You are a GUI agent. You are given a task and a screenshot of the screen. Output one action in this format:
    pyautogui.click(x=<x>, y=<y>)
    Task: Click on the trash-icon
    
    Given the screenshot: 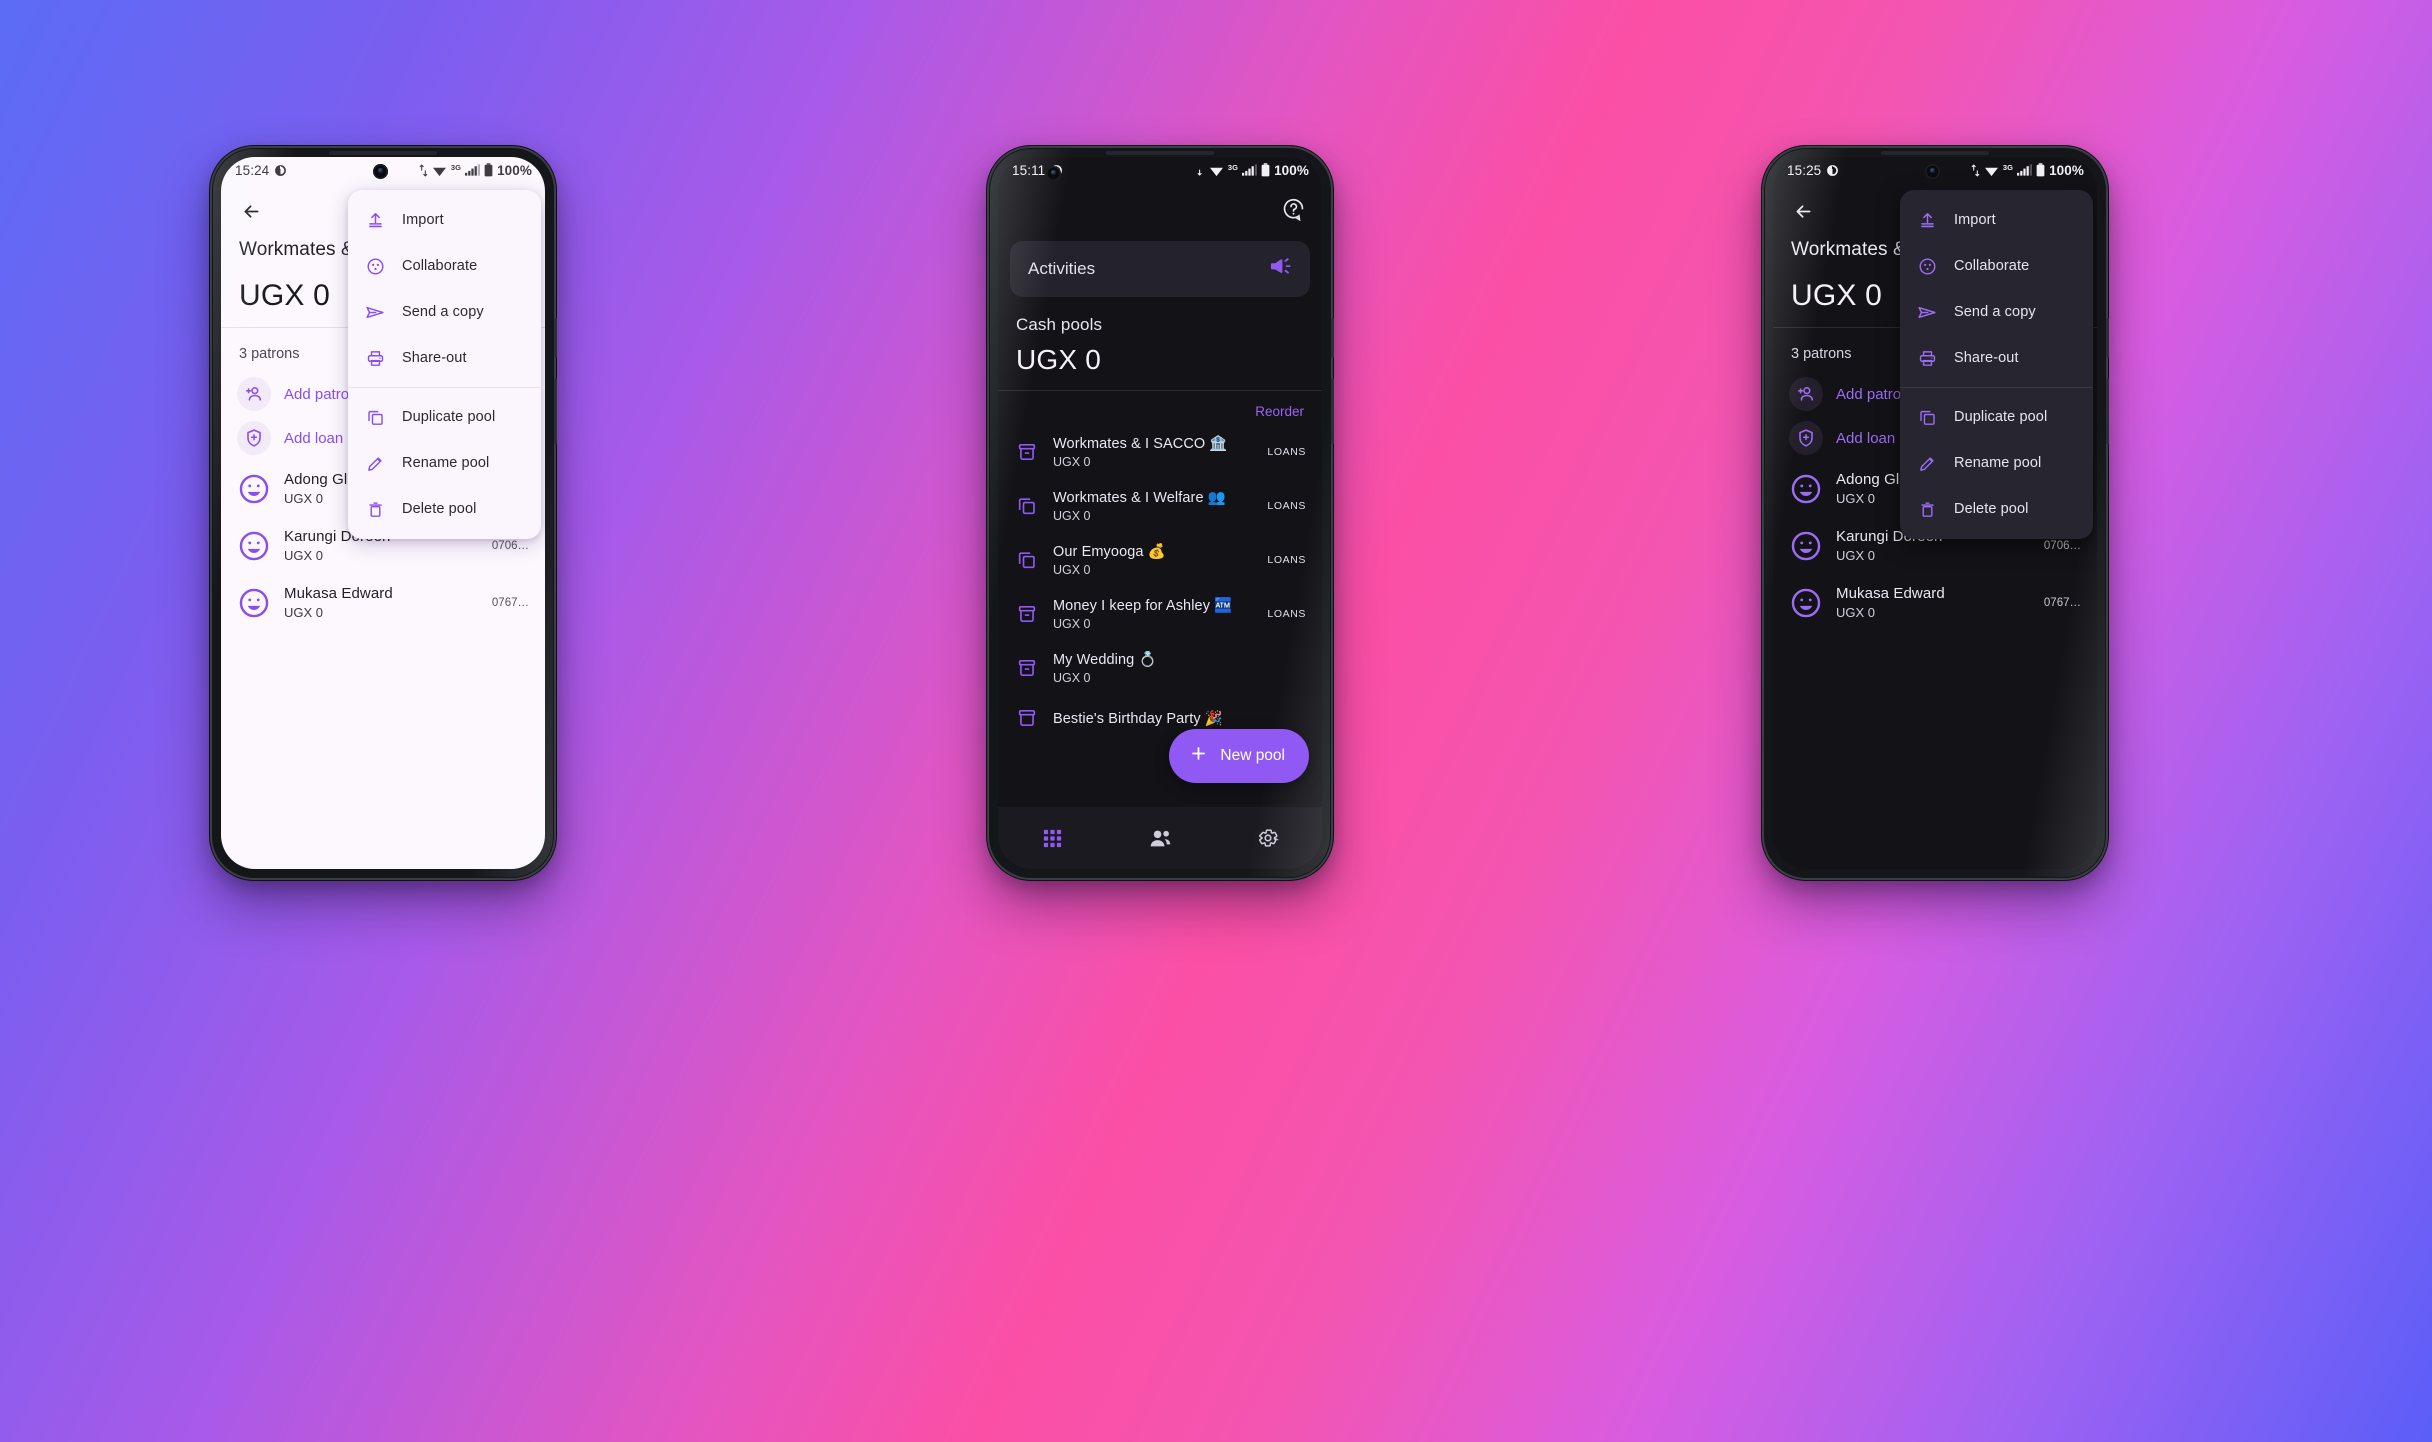 What is the action you would take?
    pyautogui.click(x=375, y=509)
    